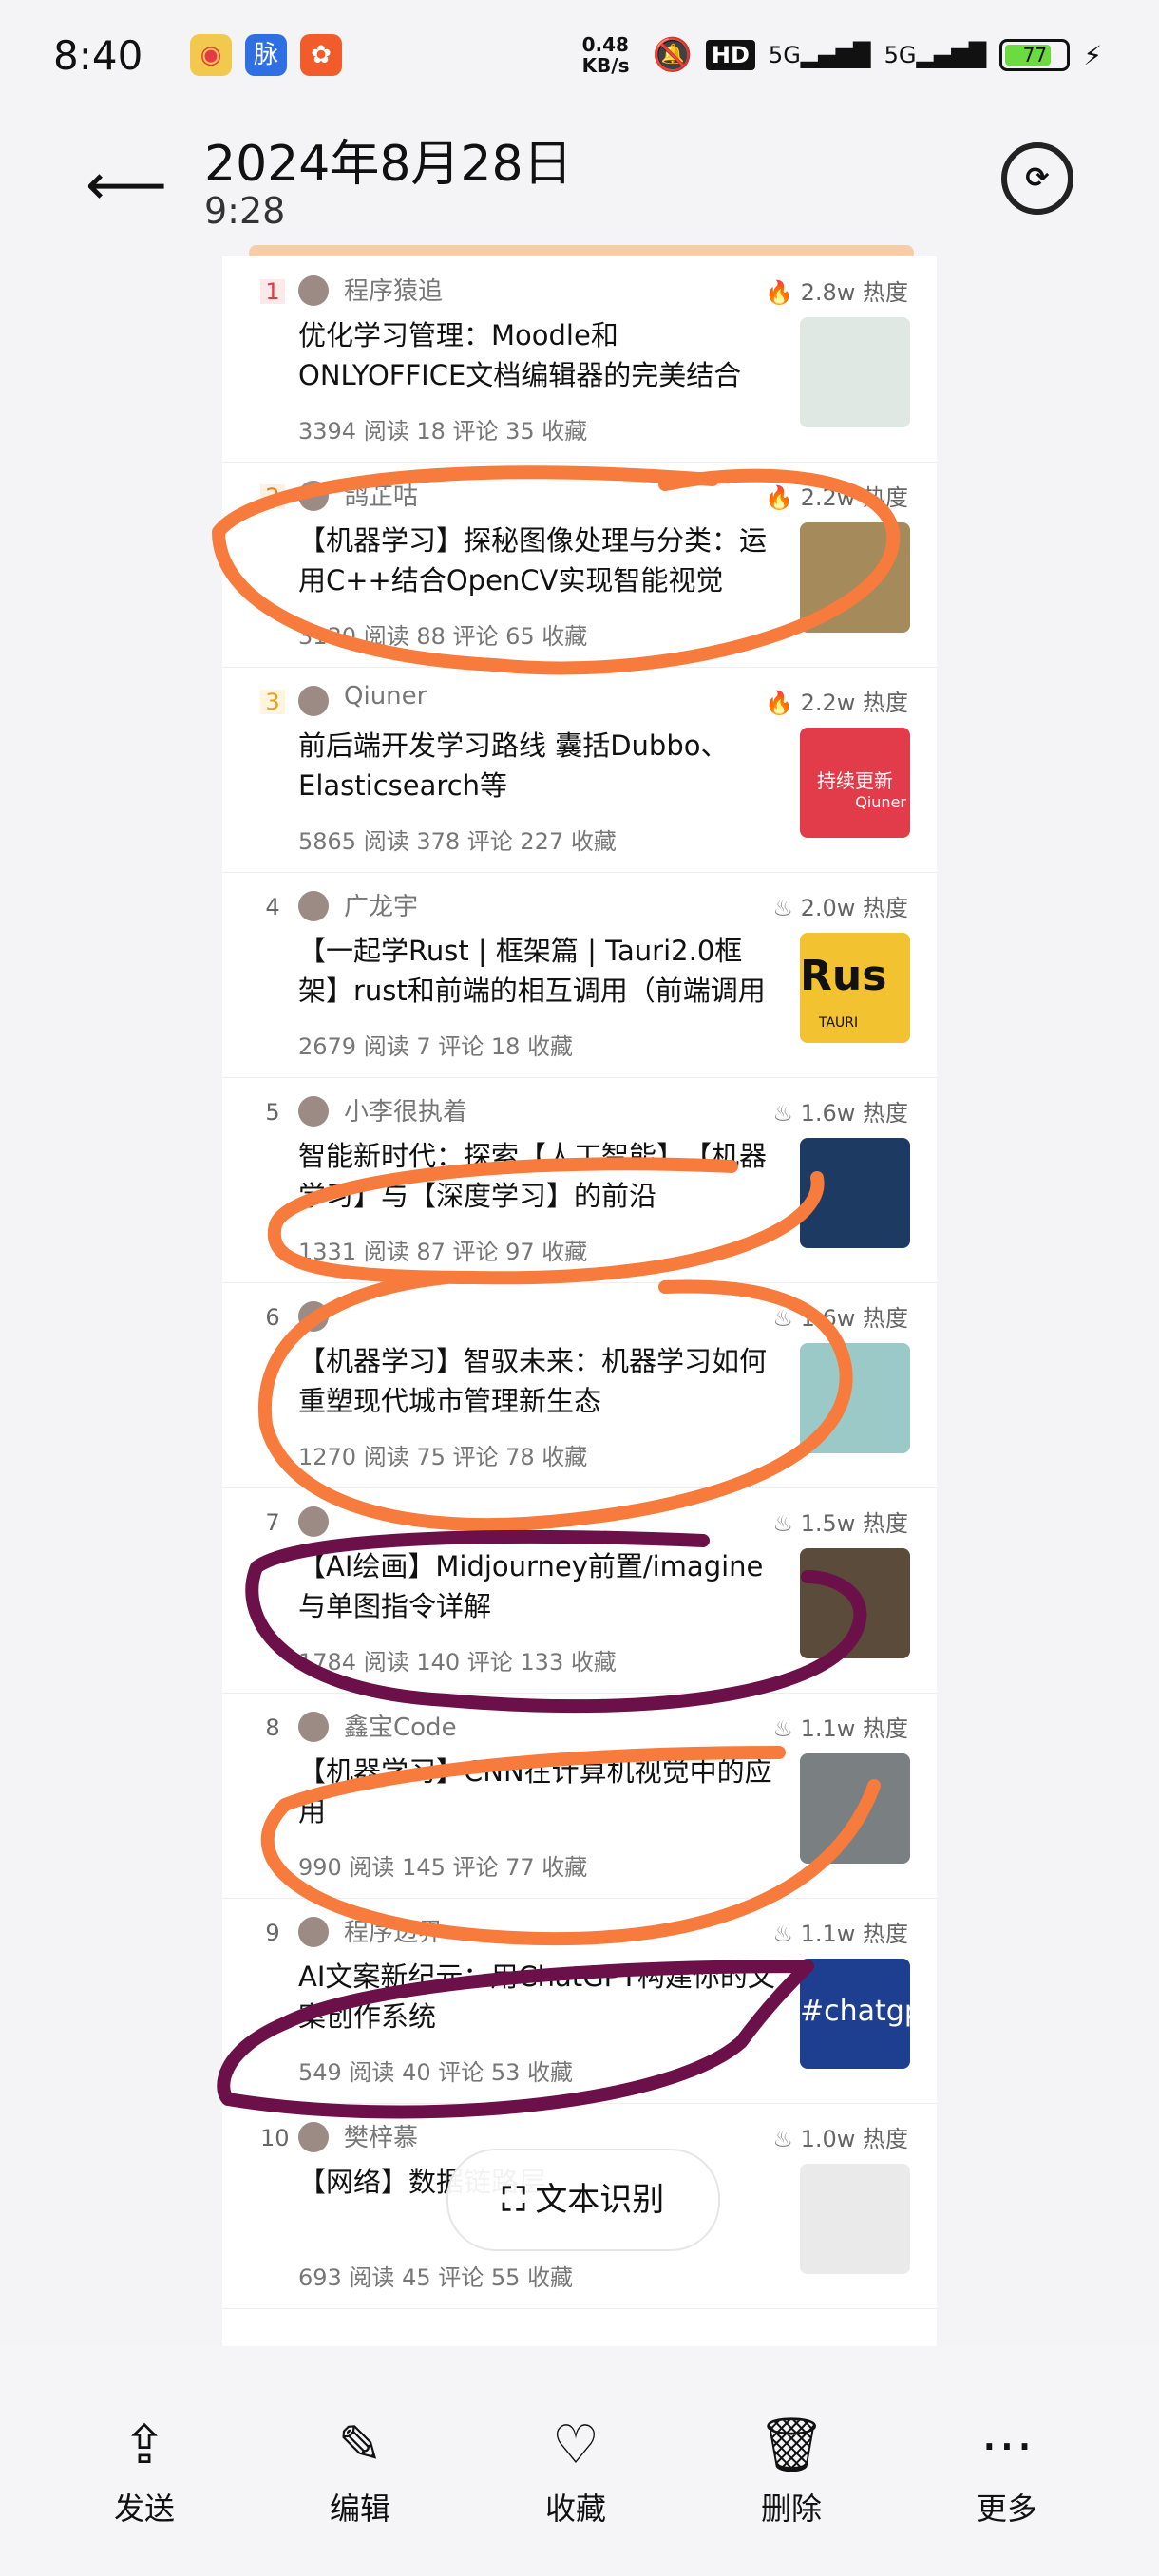 Image resolution: width=1159 pixels, height=2576 pixels. Describe the element at coordinates (540, 1586) in the screenshot. I see `article-title: 【AI绘画】Midjourney前置/imagine与单图指令详解` at that location.